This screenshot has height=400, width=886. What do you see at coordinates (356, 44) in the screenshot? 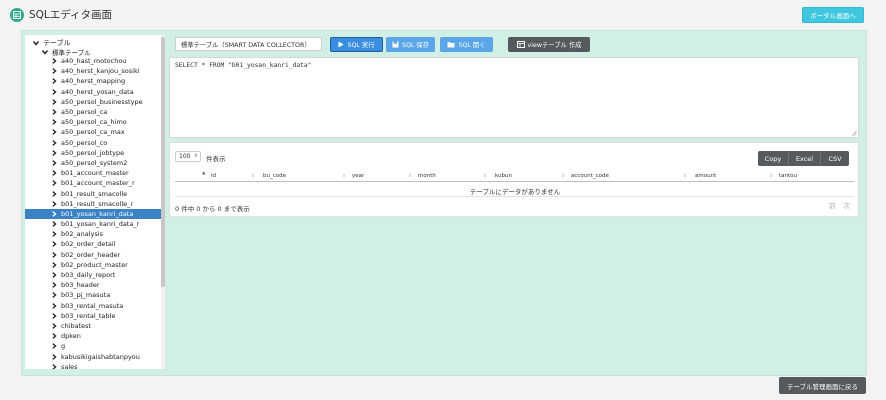
I see `sql-run-button: SQL 実行` at bounding box center [356, 44].